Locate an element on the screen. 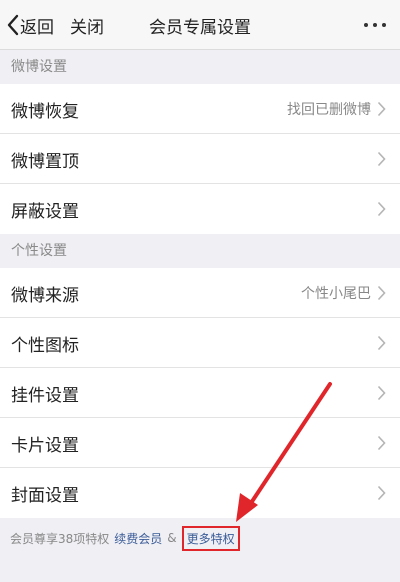  footer-bar: 会员尊享38项特权 续费会员 & 更多特权 is located at coordinates (200, 538).